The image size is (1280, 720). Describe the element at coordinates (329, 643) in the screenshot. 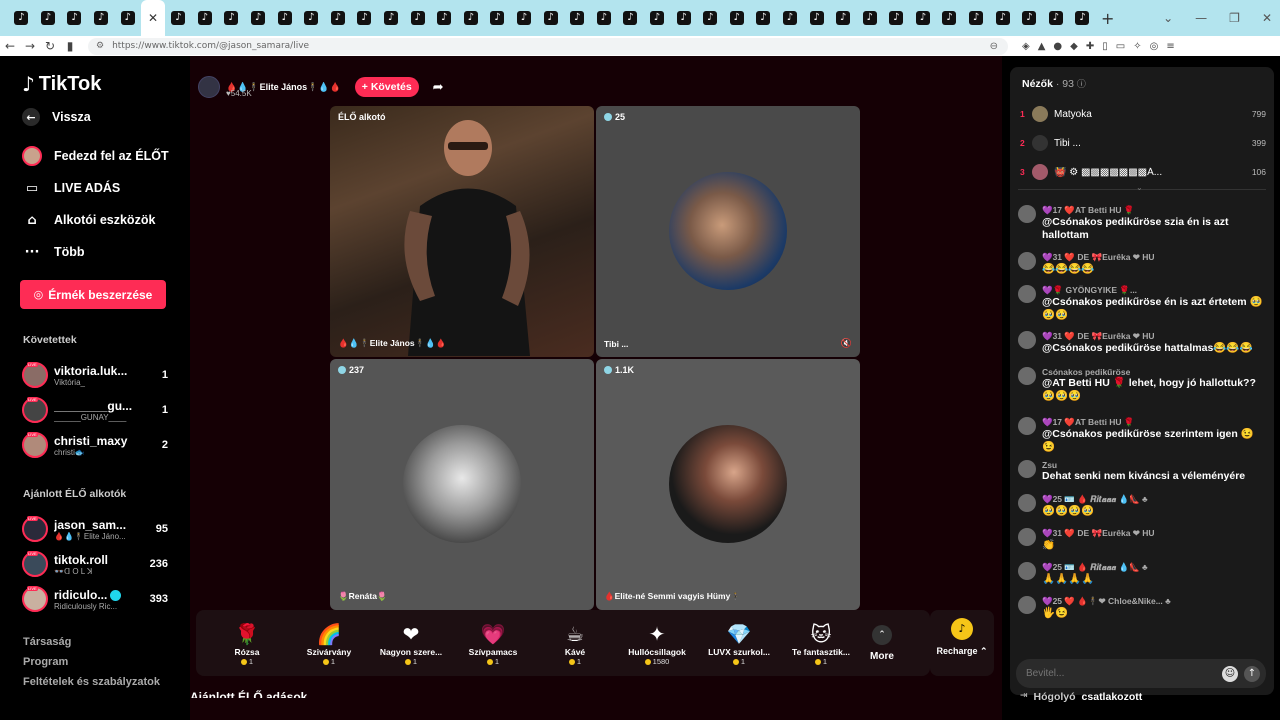

I see `gift-item: 🌈 Szivárvány 1` at that location.